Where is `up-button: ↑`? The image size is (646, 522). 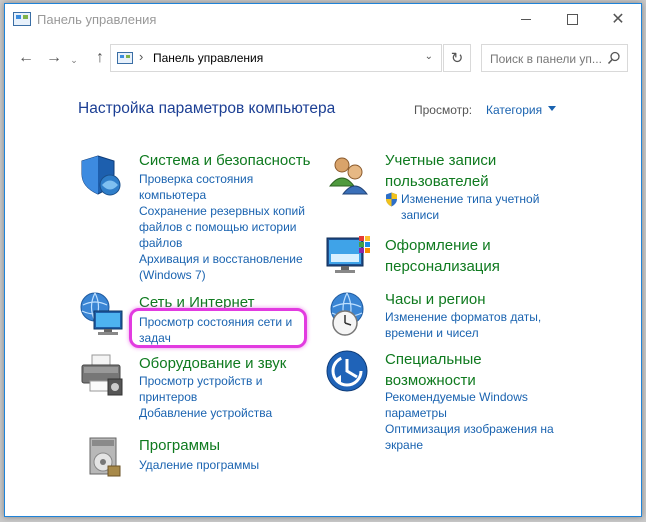
up-button: ↑ is located at coordinates (100, 58).